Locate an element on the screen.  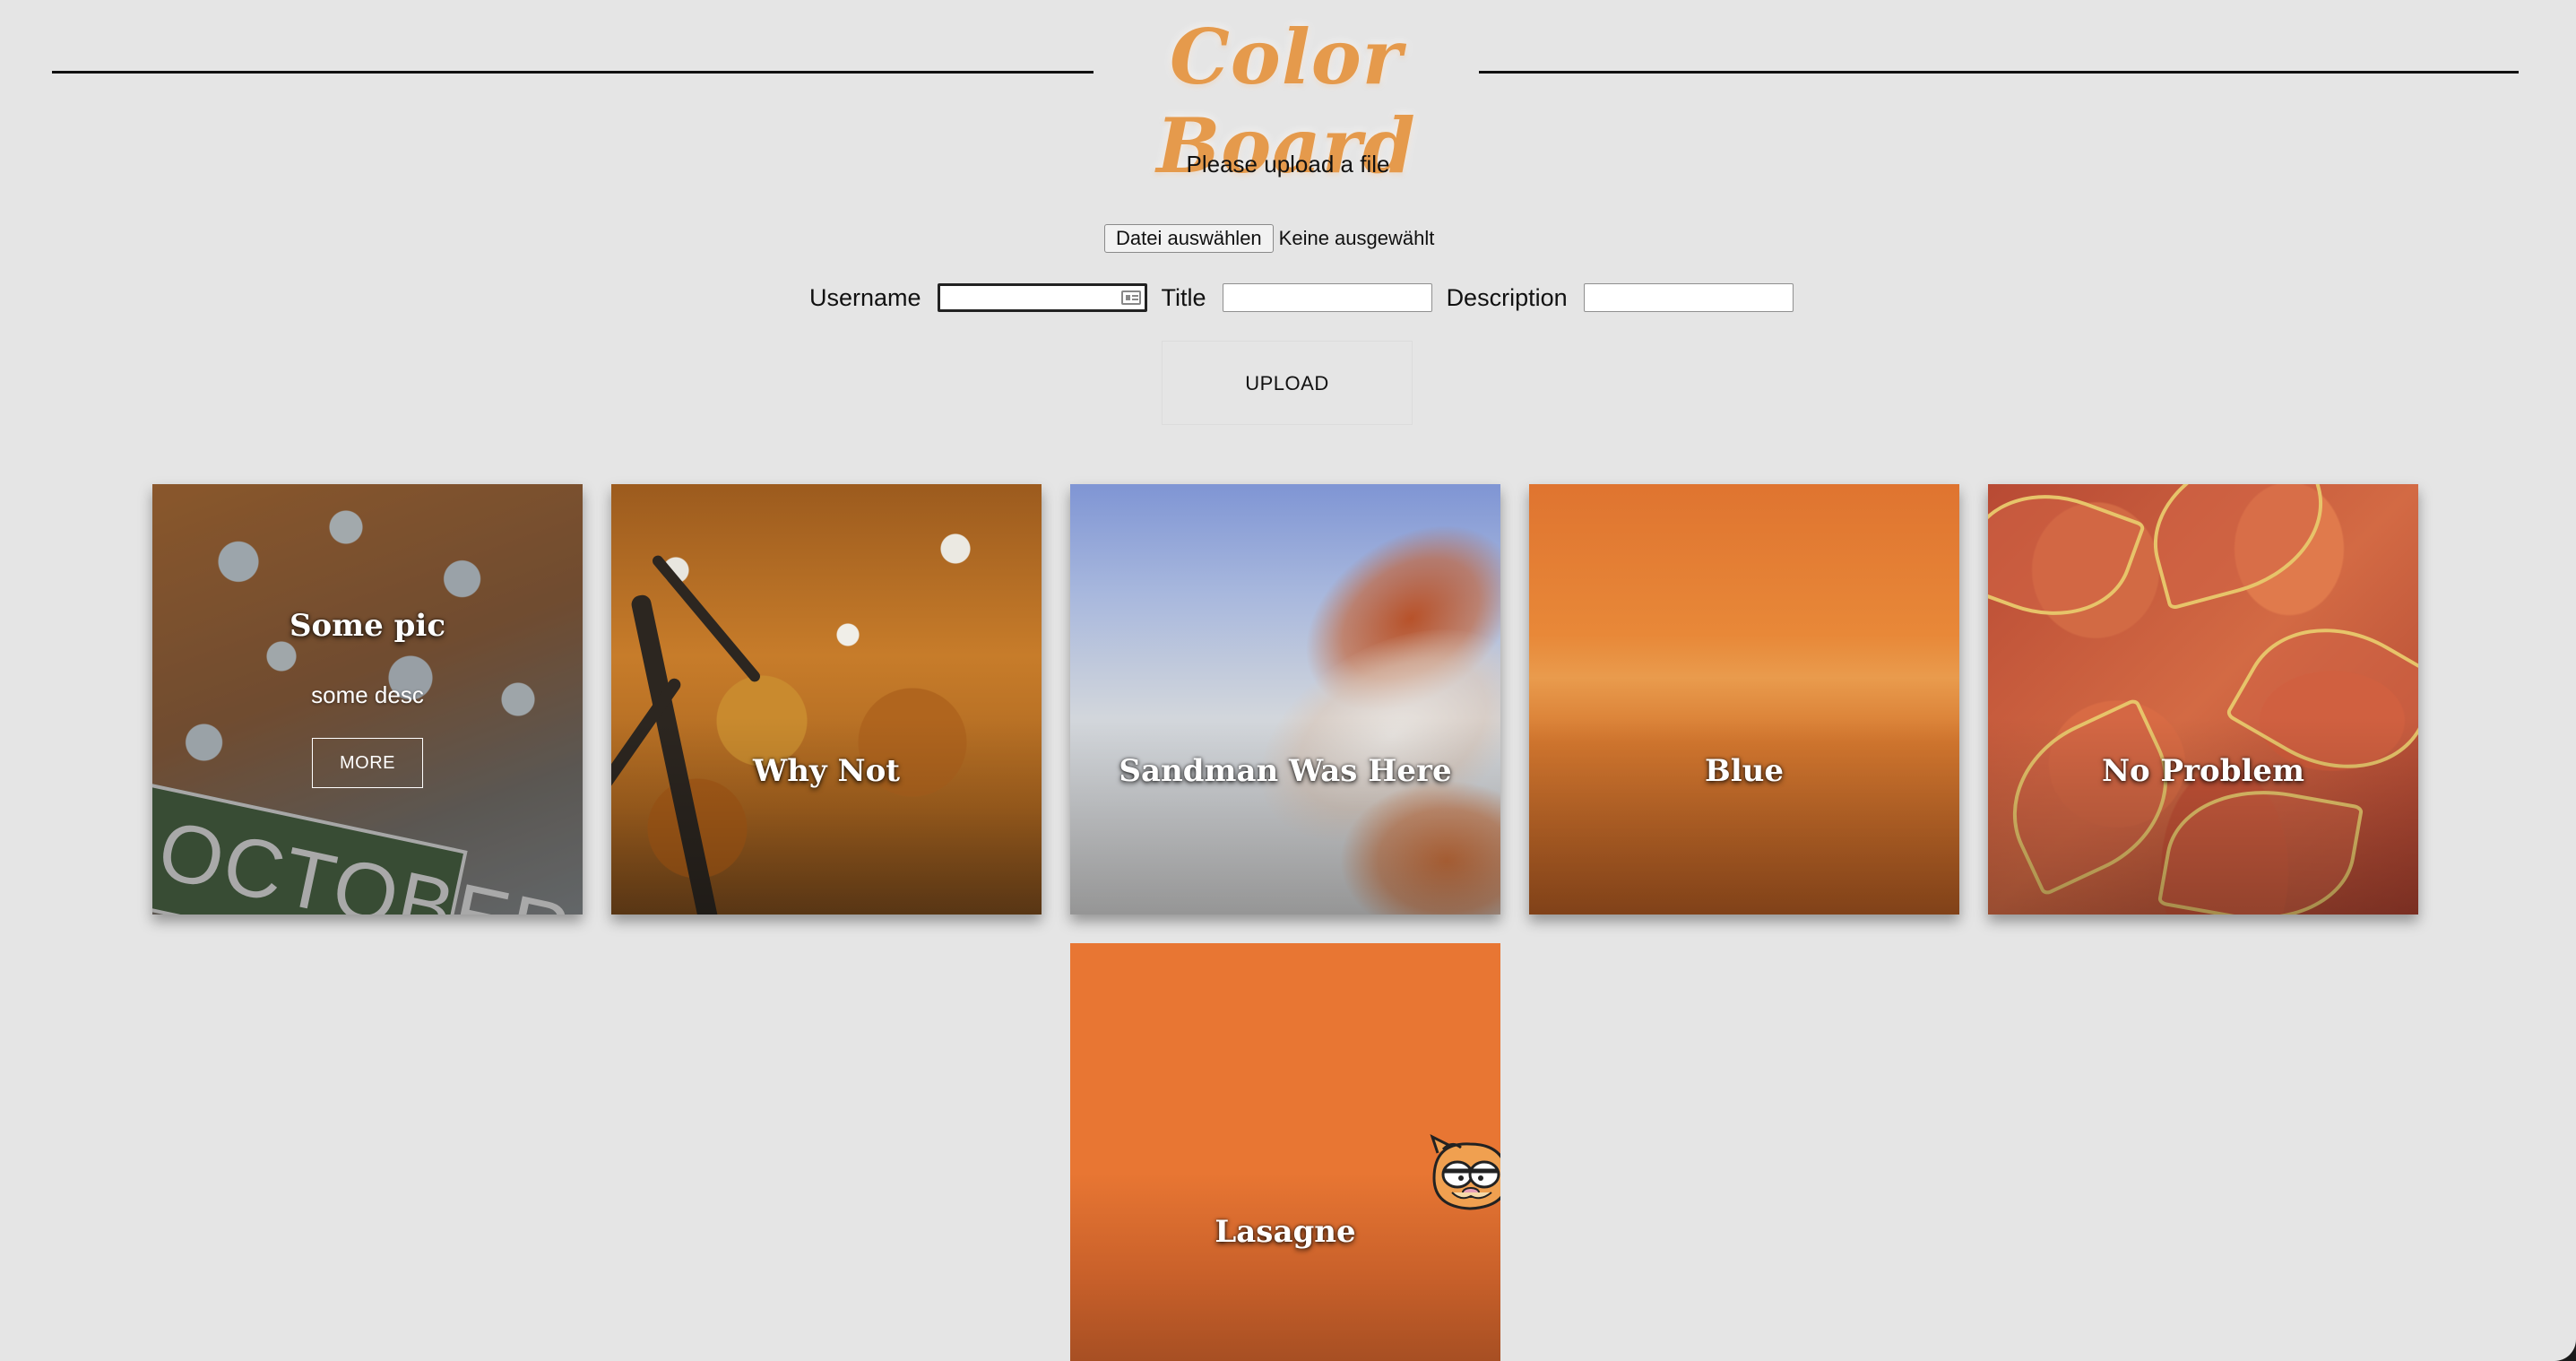
garfield-image is located at coordinates (1465, 1172).